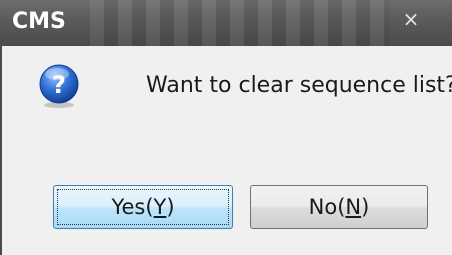  I want to click on no-button-label: No(N), so click(339, 207).